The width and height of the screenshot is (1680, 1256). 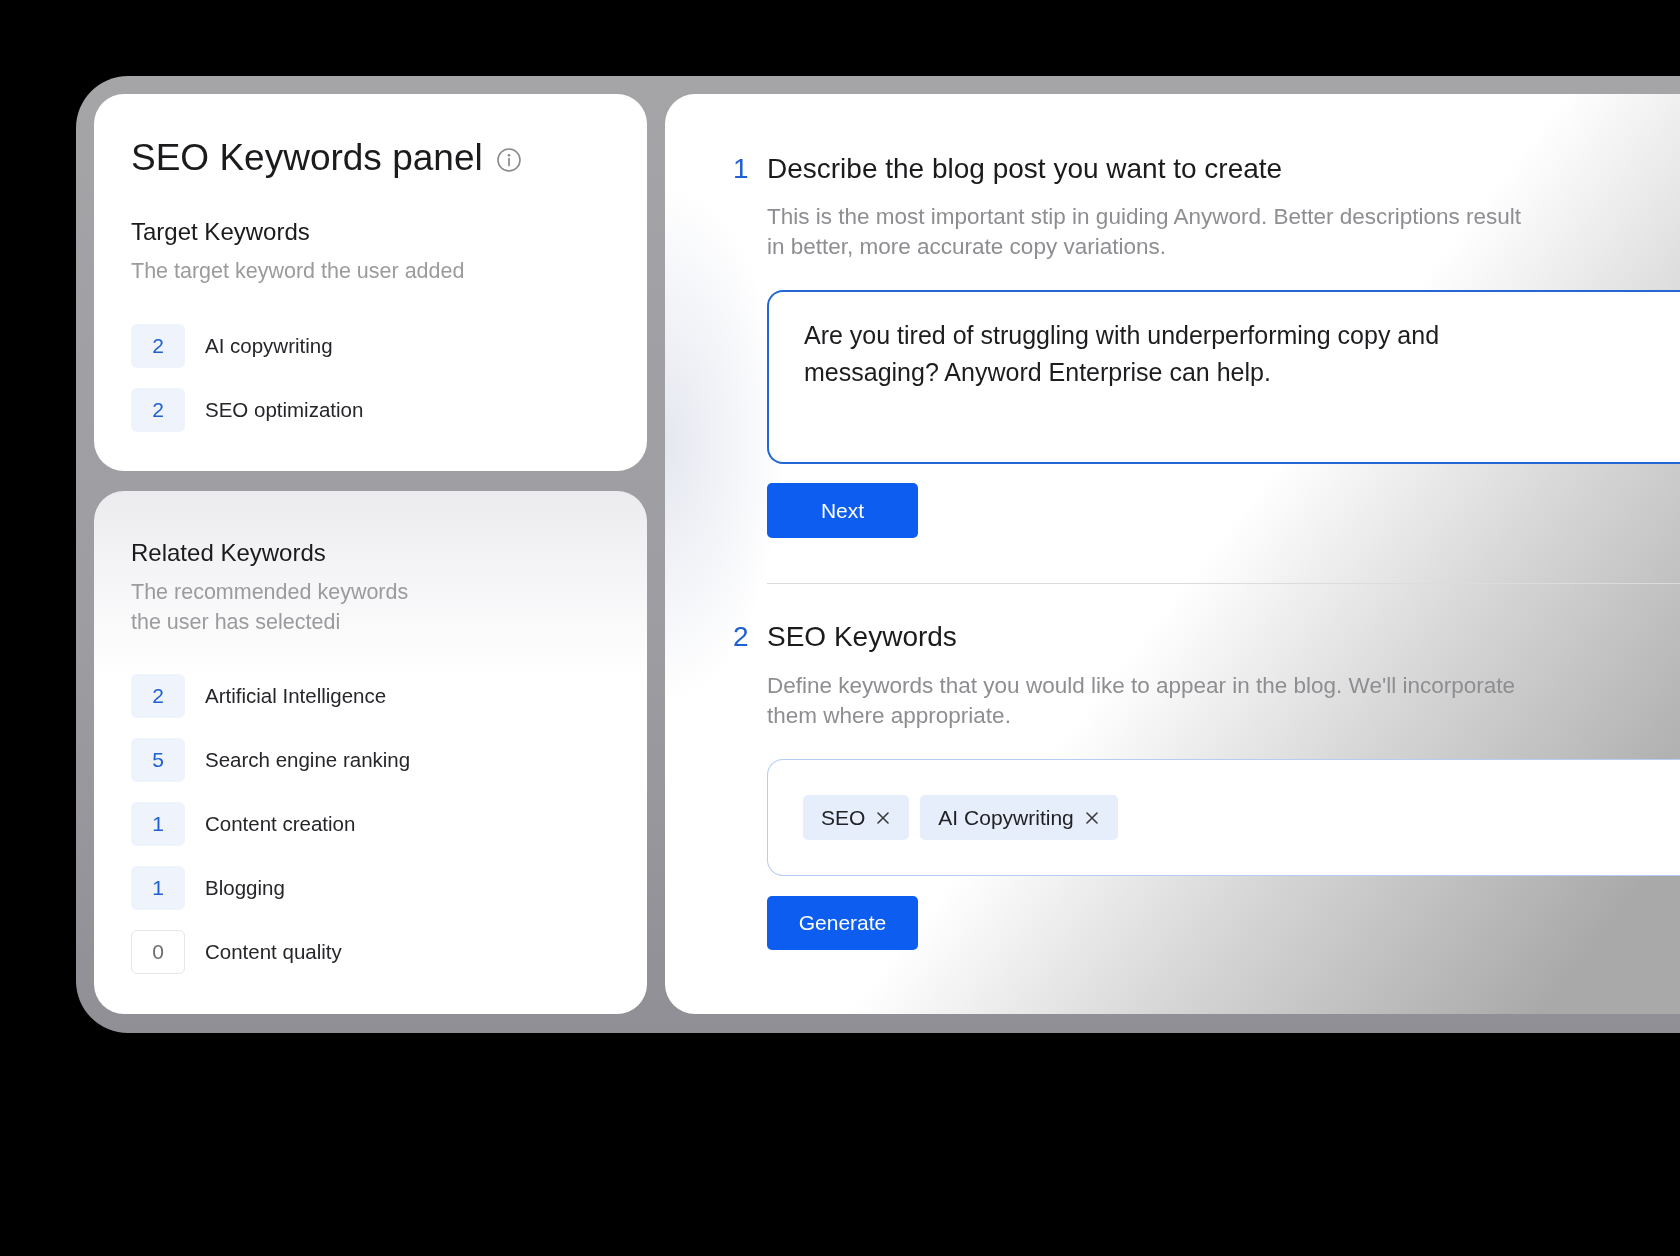 I want to click on generate-button: Generate, so click(x=842, y=923).